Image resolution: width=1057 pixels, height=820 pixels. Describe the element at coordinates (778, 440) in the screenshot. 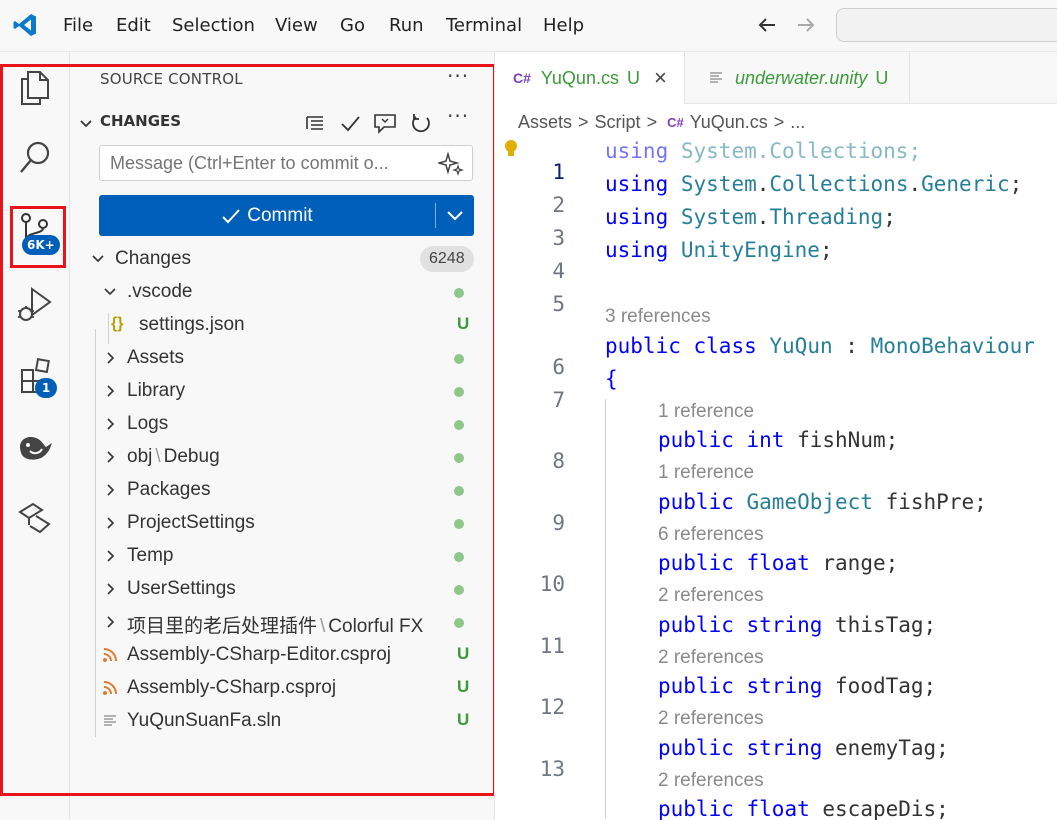

I see `code-text: public int fishNum;` at that location.